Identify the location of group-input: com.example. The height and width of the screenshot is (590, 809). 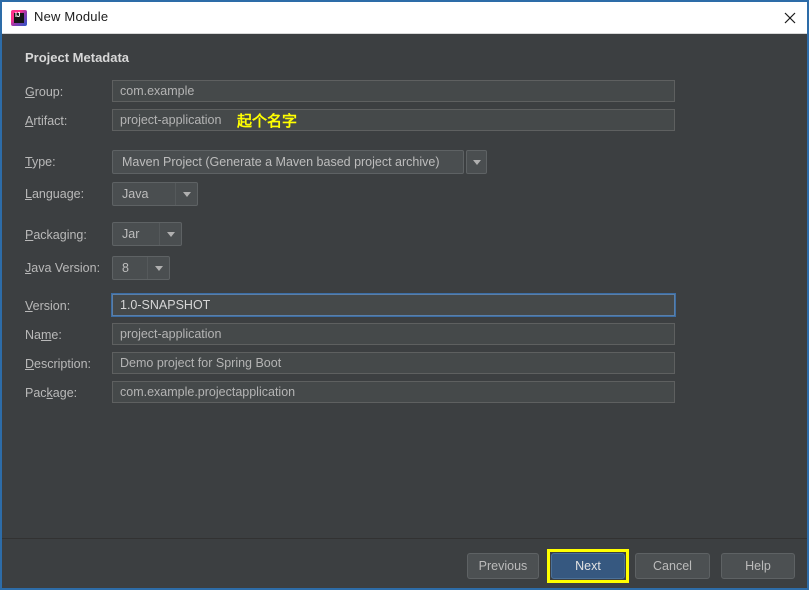
(393, 91).